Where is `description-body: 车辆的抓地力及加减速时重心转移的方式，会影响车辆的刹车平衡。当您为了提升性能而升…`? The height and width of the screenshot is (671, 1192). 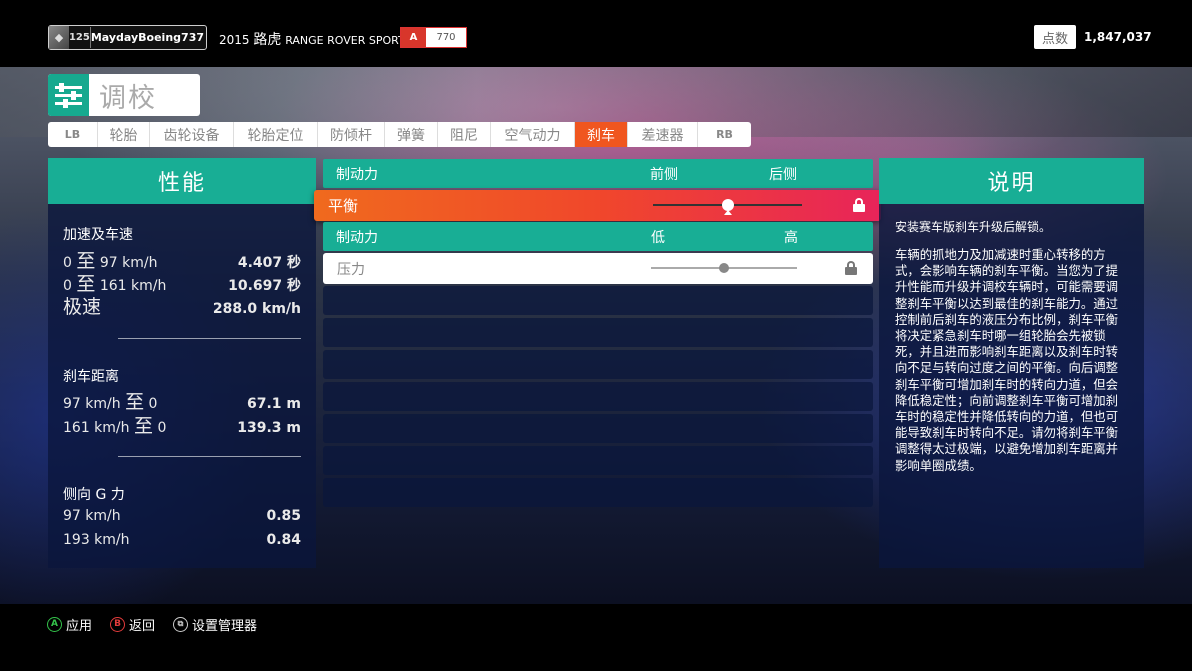 description-body: 车辆的抓地力及加减速时重心转移的方式，会影响车辆的刹车平衡。当您为了提升性能而升… is located at coordinates (1007, 360).